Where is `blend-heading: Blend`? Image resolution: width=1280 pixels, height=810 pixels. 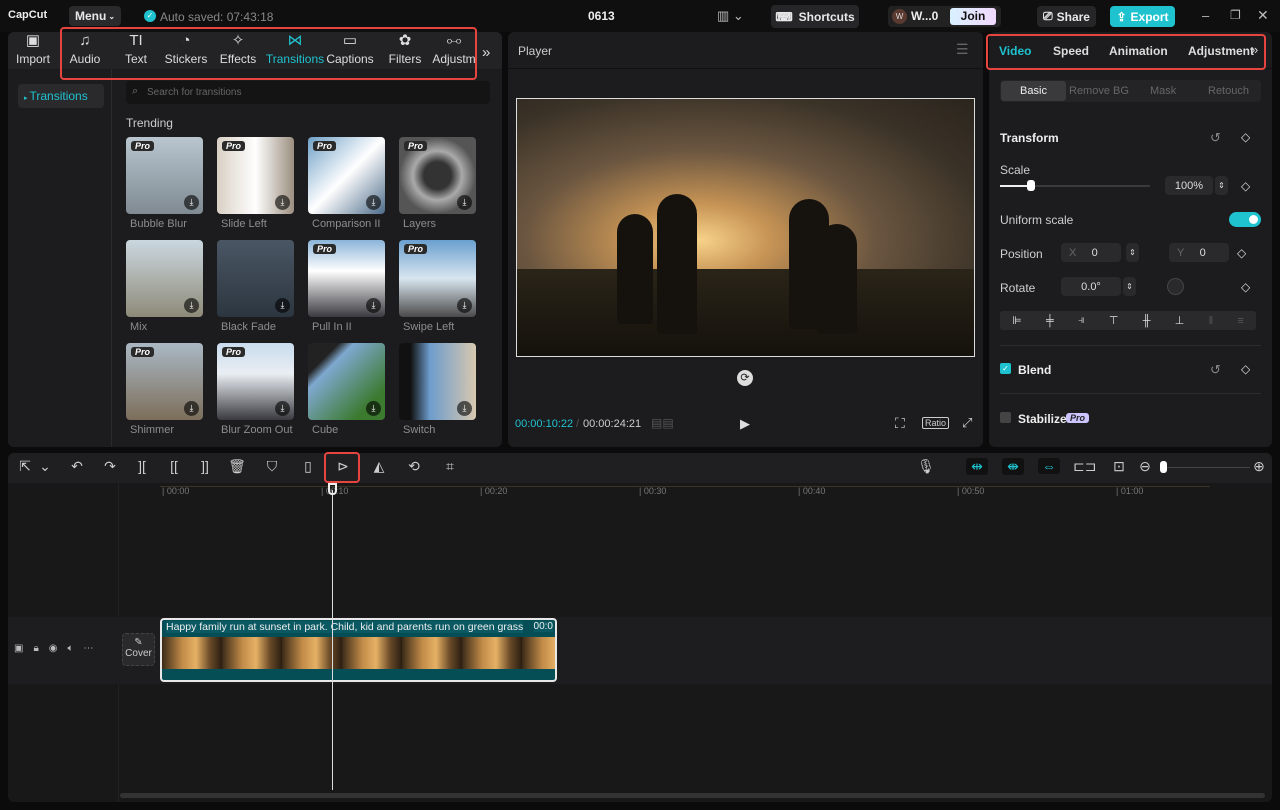 blend-heading: Blend is located at coordinates (1034, 370).